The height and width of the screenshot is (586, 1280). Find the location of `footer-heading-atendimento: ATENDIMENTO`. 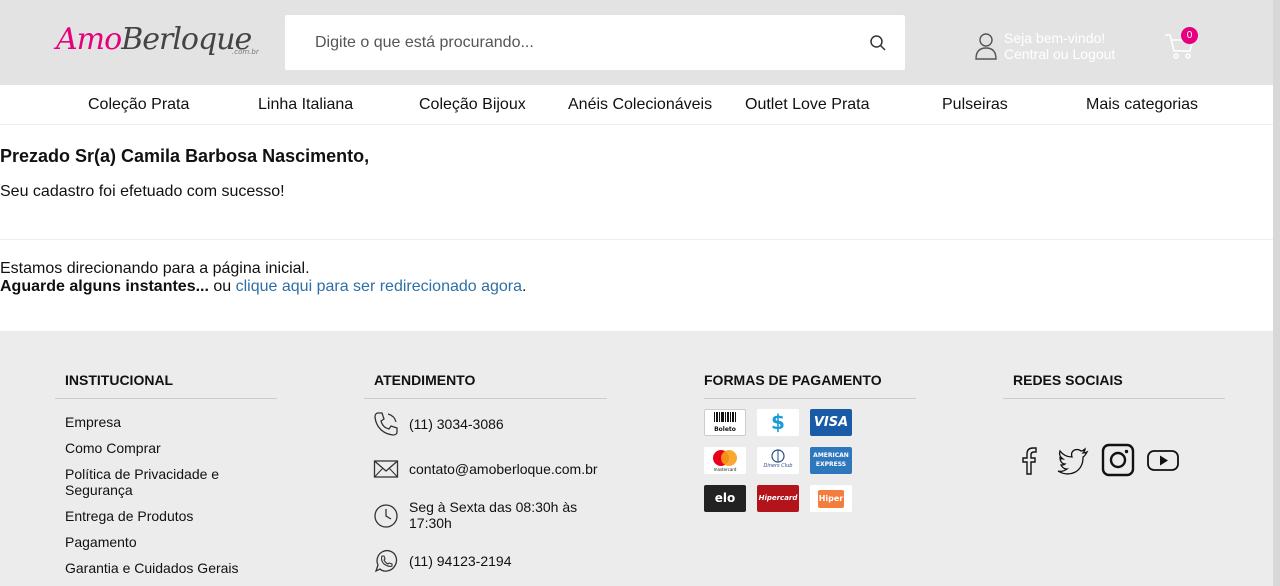

footer-heading-atendimento: ATENDIMENTO is located at coordinates (425, 380).